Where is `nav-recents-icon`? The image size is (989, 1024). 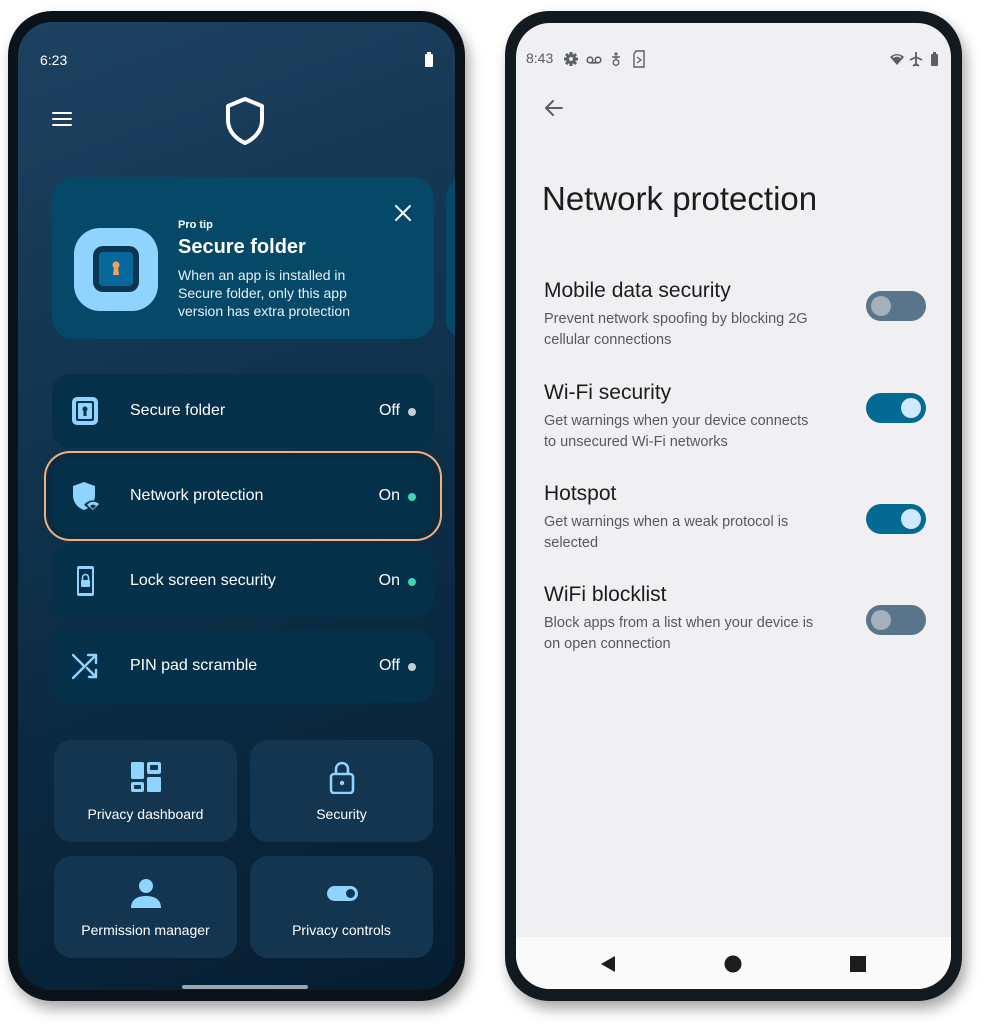 nav-recents-icon is located at coordinates (858, 964).